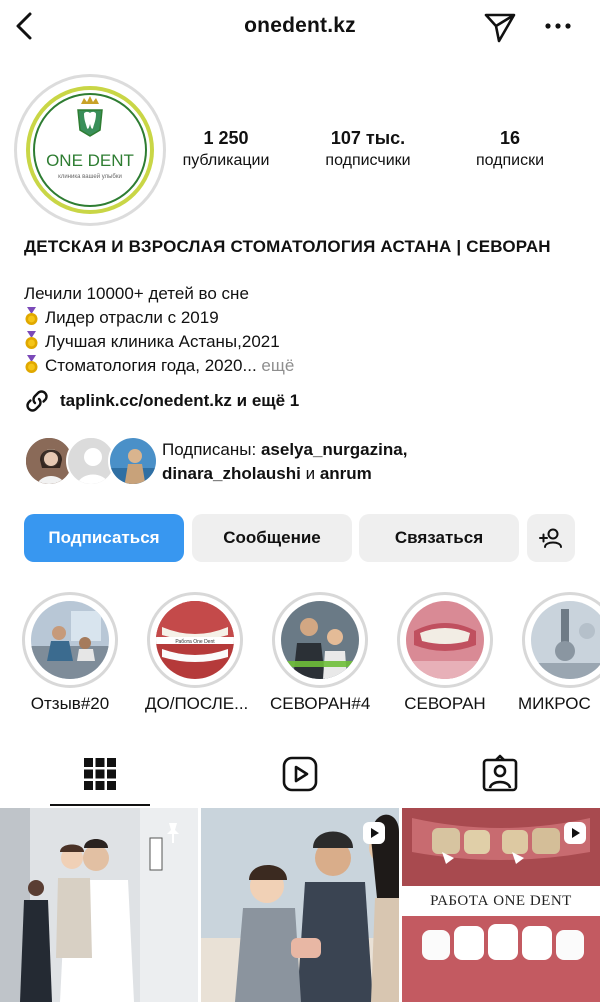 The height and width of the screenshot is (1002, 600). What do you see at coordinates (70, 640) in the screenshot?
I see `highlight-1-cover` at bounding box center [70, 640].